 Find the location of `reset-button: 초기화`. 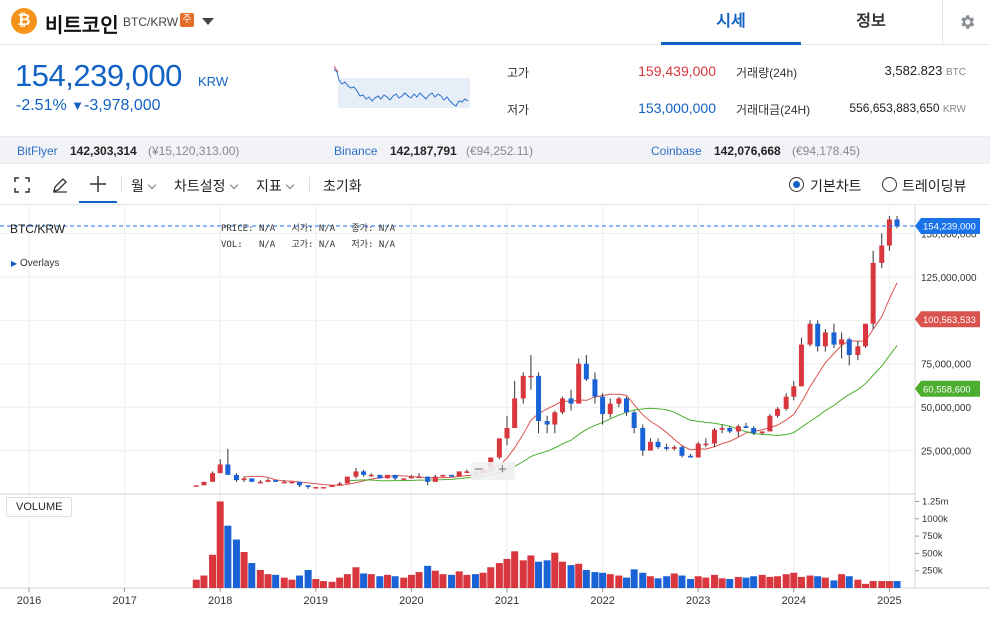

reset-button: 초기화 is located at coordinates (342, 186).